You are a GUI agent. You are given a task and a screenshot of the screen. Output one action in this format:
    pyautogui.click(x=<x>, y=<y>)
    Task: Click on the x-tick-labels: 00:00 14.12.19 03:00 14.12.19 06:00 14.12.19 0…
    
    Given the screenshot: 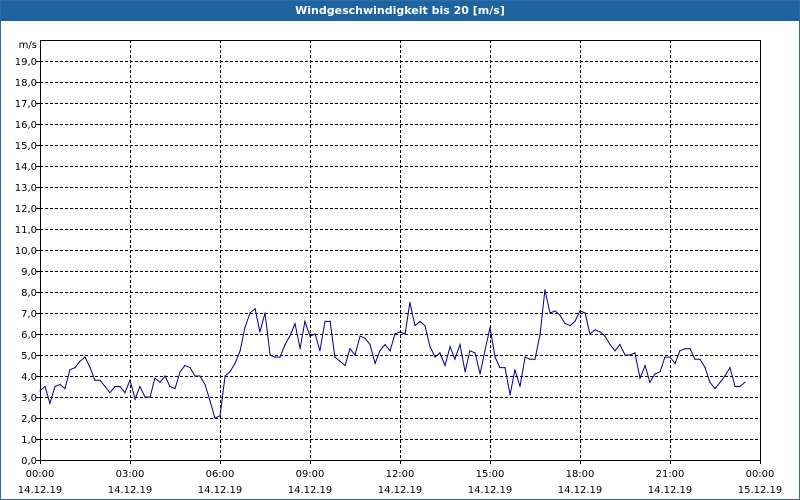 What is the action you would take?
    pyautogui.click(x=400, y=482)
    